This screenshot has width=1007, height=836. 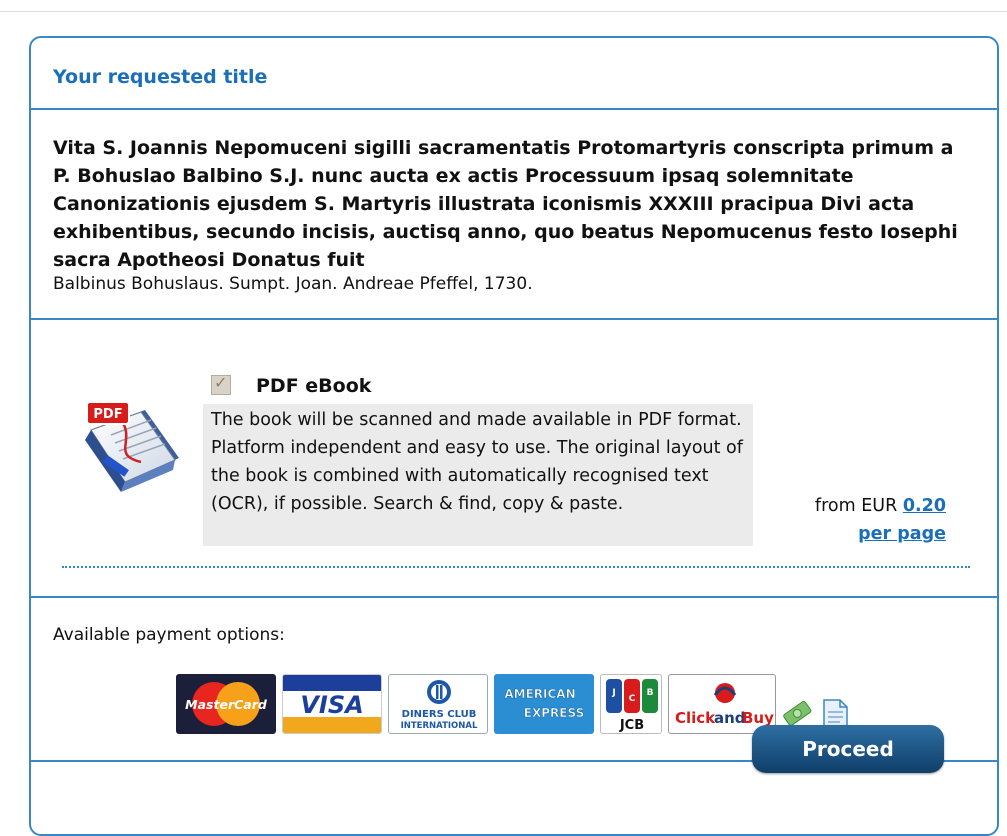 What do you see at coordinates (613, 693) in the screenshot?
I see `svg-text: J` at bounding box center [613, 693].